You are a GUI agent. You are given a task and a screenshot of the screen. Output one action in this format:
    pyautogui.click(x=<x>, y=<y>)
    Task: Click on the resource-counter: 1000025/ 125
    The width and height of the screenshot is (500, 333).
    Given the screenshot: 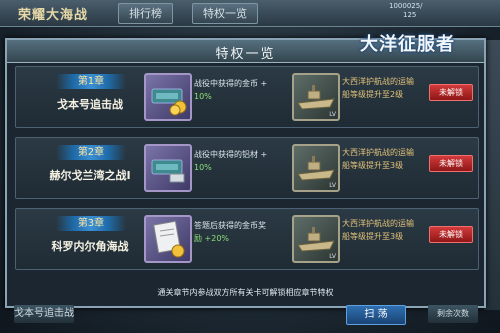 What is the action you would take?
    pyautogui.click(x=406, y=10)
    